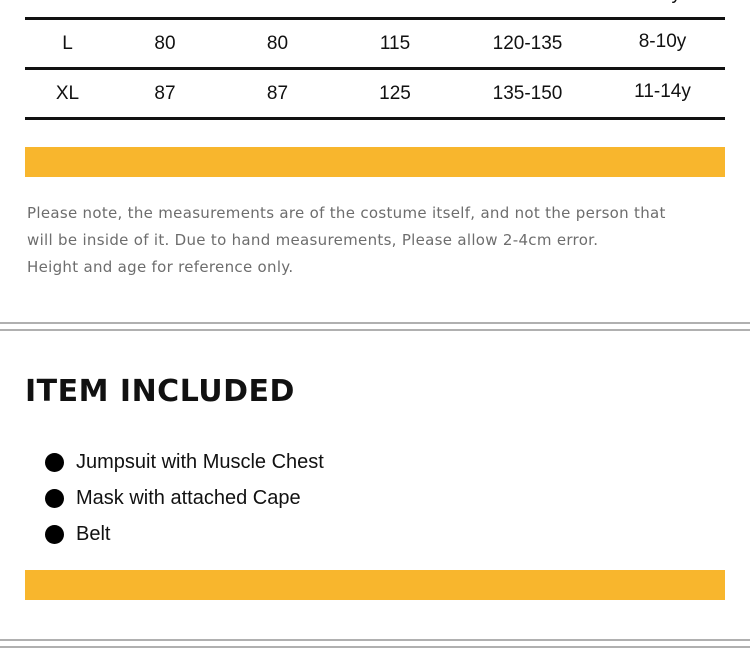 The image size is (750, 656). What do you see at coordinates (67, 93) in the screenshot?
I see `size-cell: XL` at bounding box center [67, 93].